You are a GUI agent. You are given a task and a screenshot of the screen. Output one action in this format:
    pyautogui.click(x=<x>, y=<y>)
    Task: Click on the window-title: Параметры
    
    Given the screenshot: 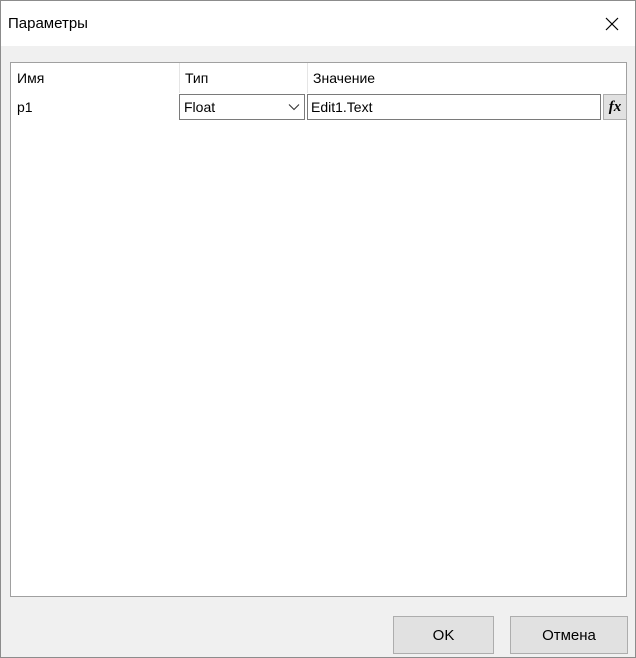 What is the action you would take?
    pyautogui.click(x=48, y=23)
    